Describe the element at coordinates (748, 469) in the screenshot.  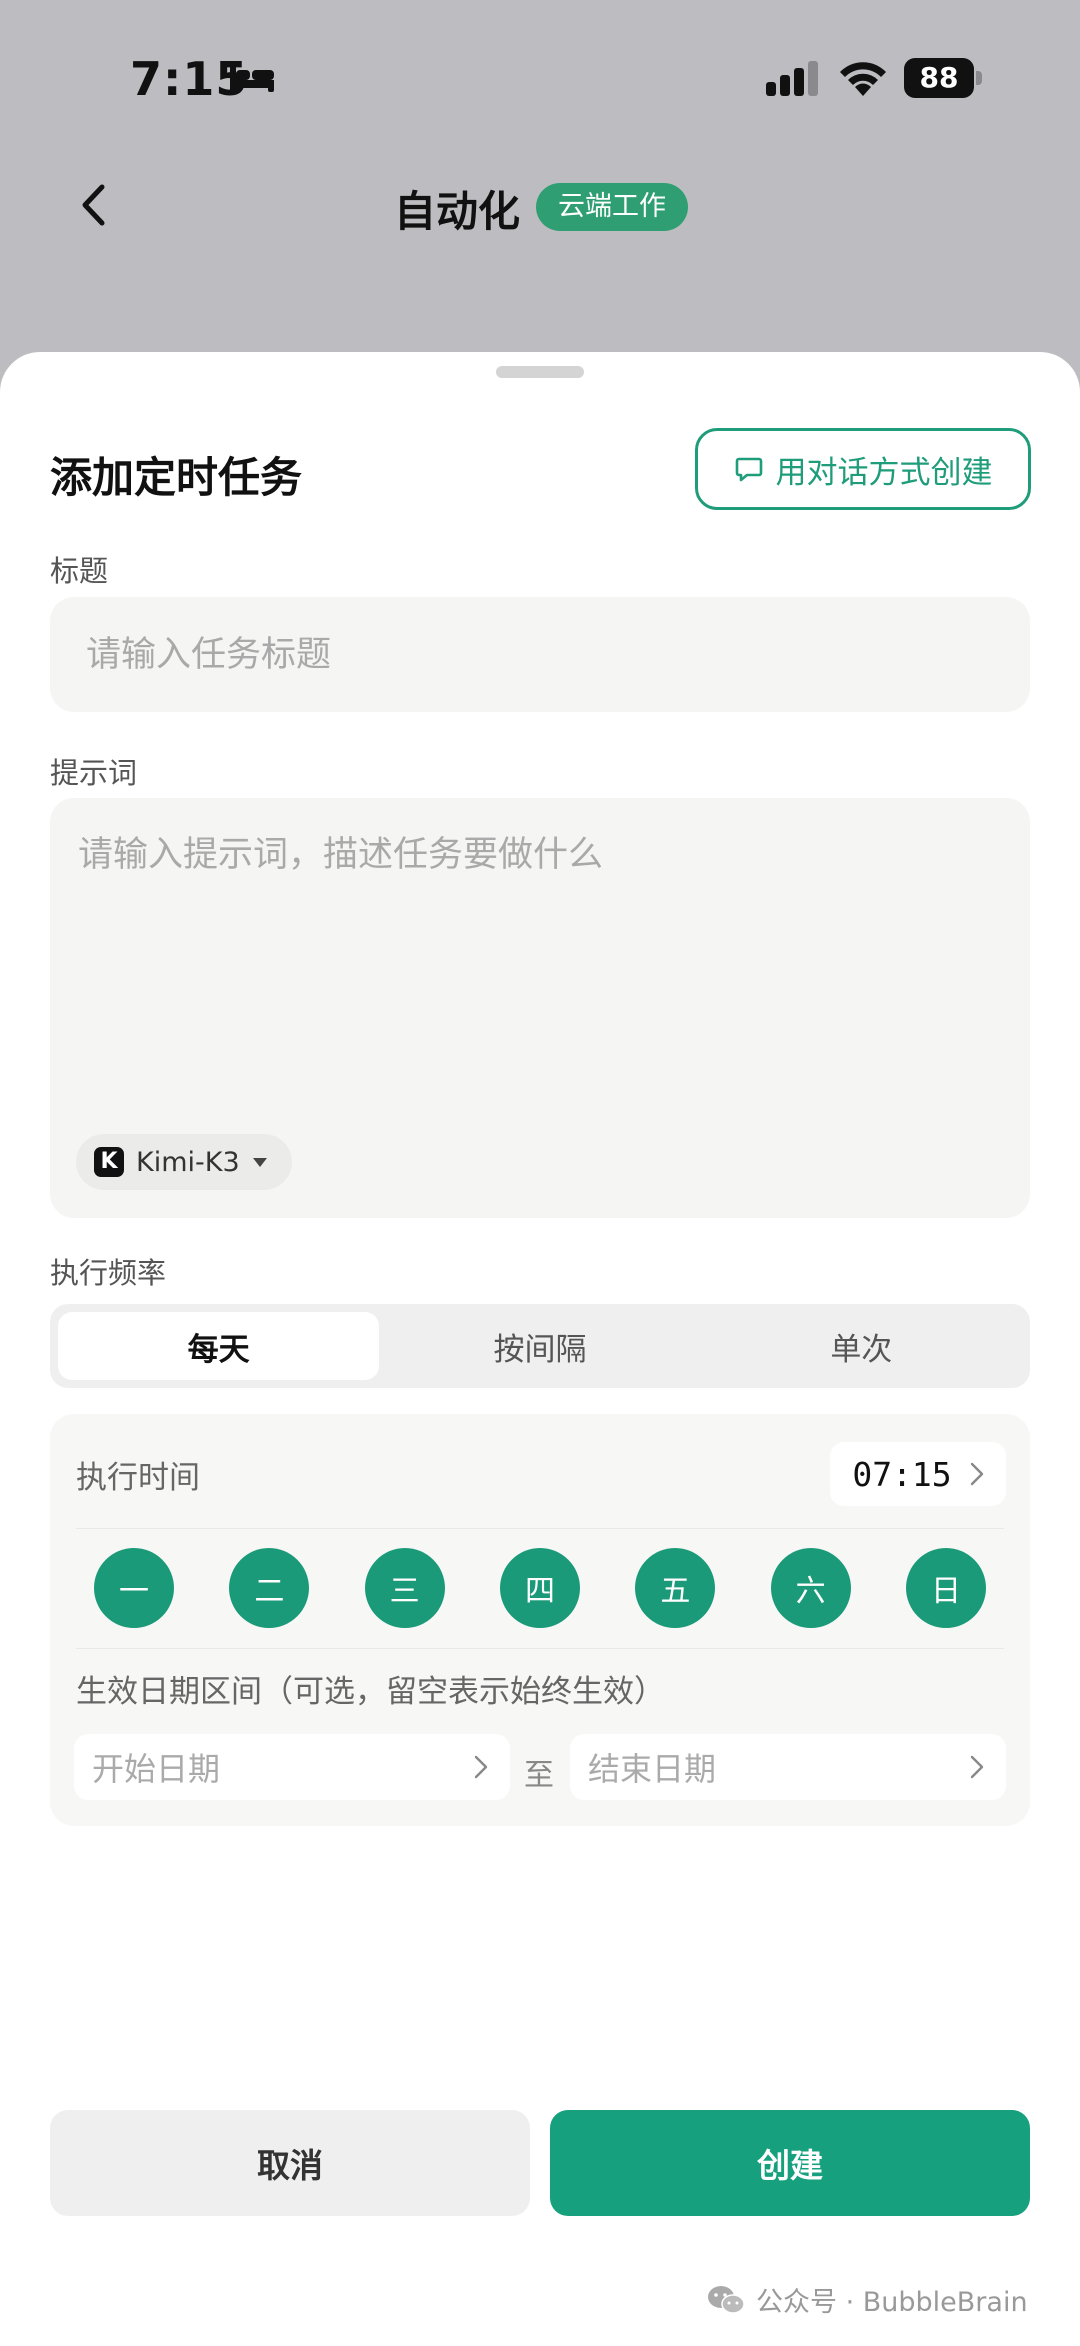
I see `chat-bubble-icon` at that location.